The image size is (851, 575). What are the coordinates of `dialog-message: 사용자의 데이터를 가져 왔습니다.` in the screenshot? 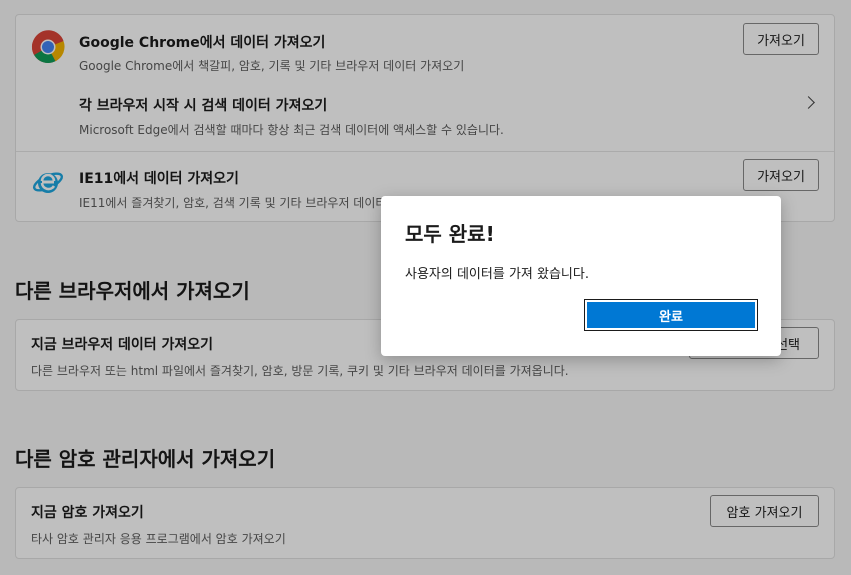 It's located at (497, 274).